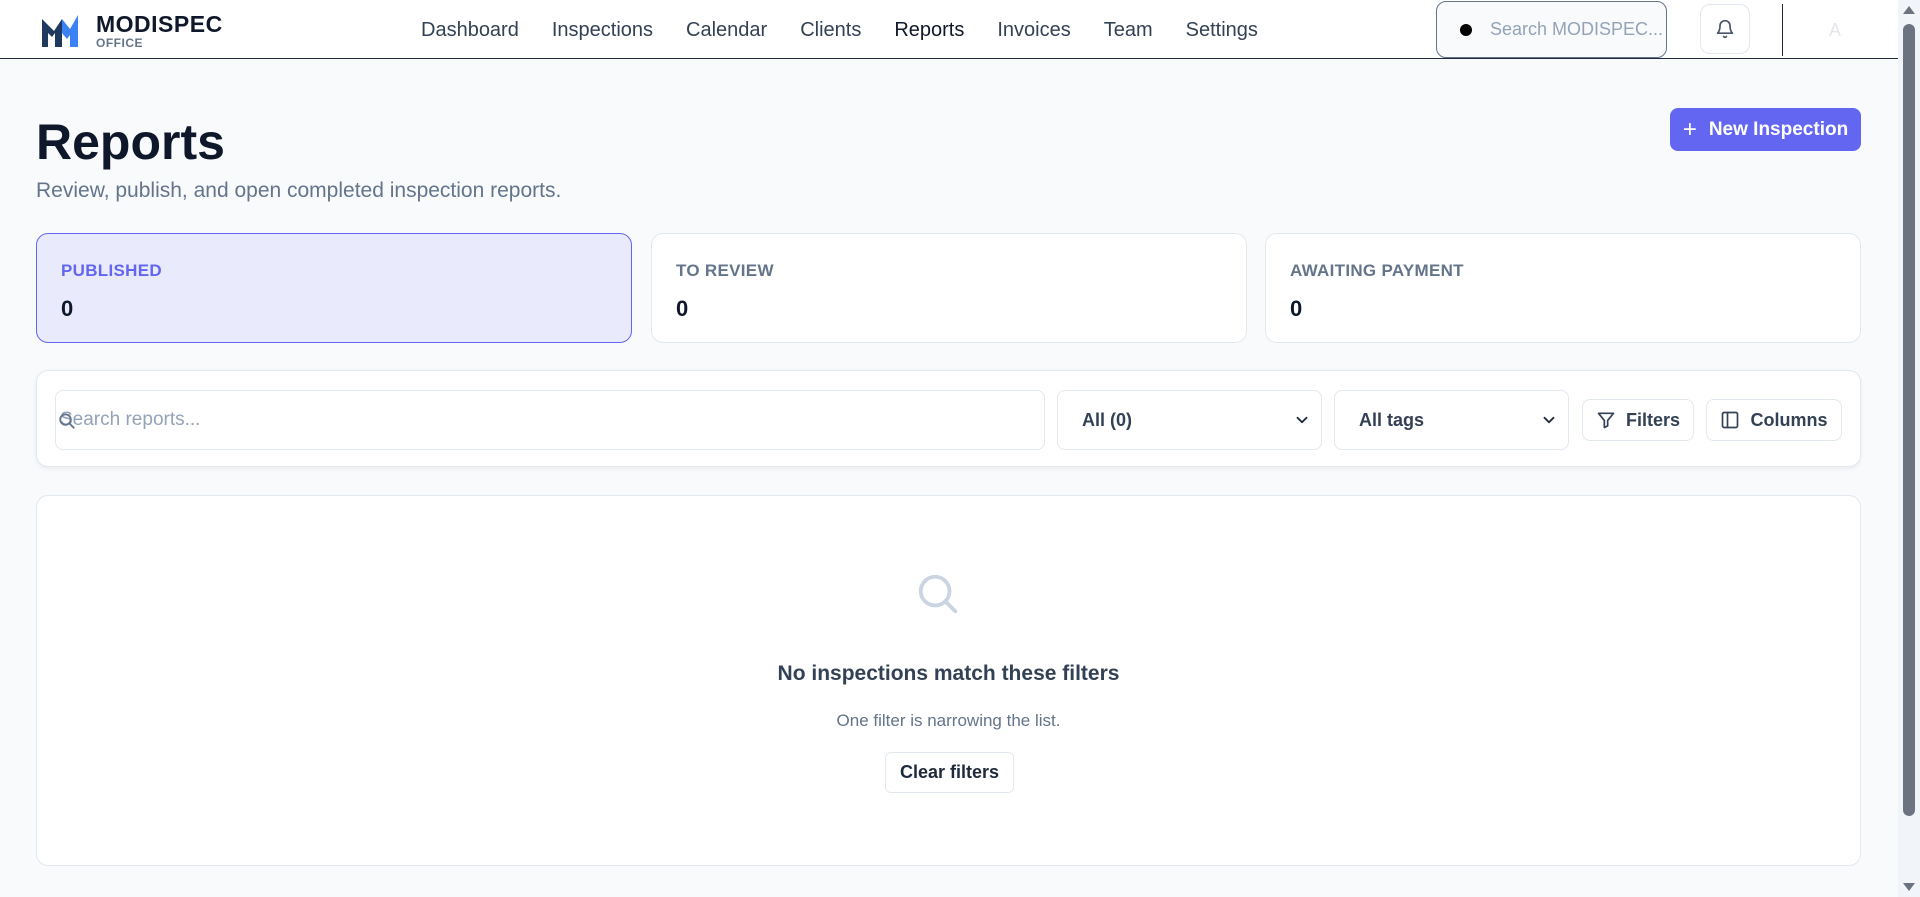 Image resolution: width=1920 pixels, height=897 pixels. I want to click on empty-state-title: No inspections match these filters, so click(948, 673).